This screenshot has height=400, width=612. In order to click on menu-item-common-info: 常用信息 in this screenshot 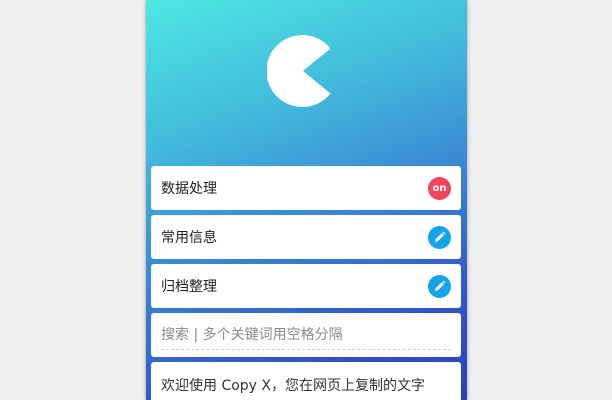, I will do `click(306, 237)`.